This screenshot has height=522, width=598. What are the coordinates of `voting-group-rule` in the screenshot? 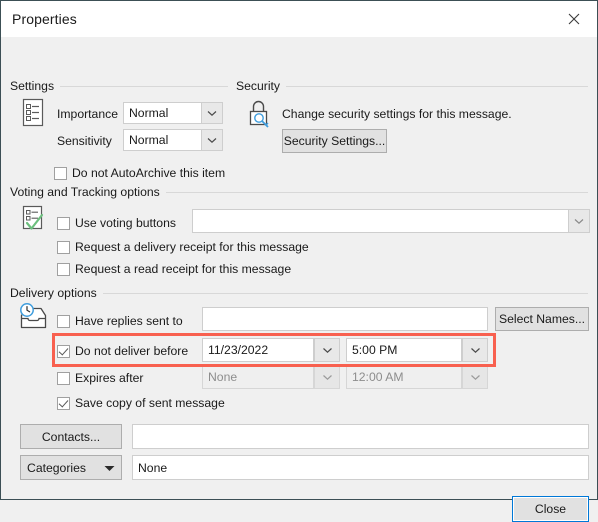 It's located at (376, 192).